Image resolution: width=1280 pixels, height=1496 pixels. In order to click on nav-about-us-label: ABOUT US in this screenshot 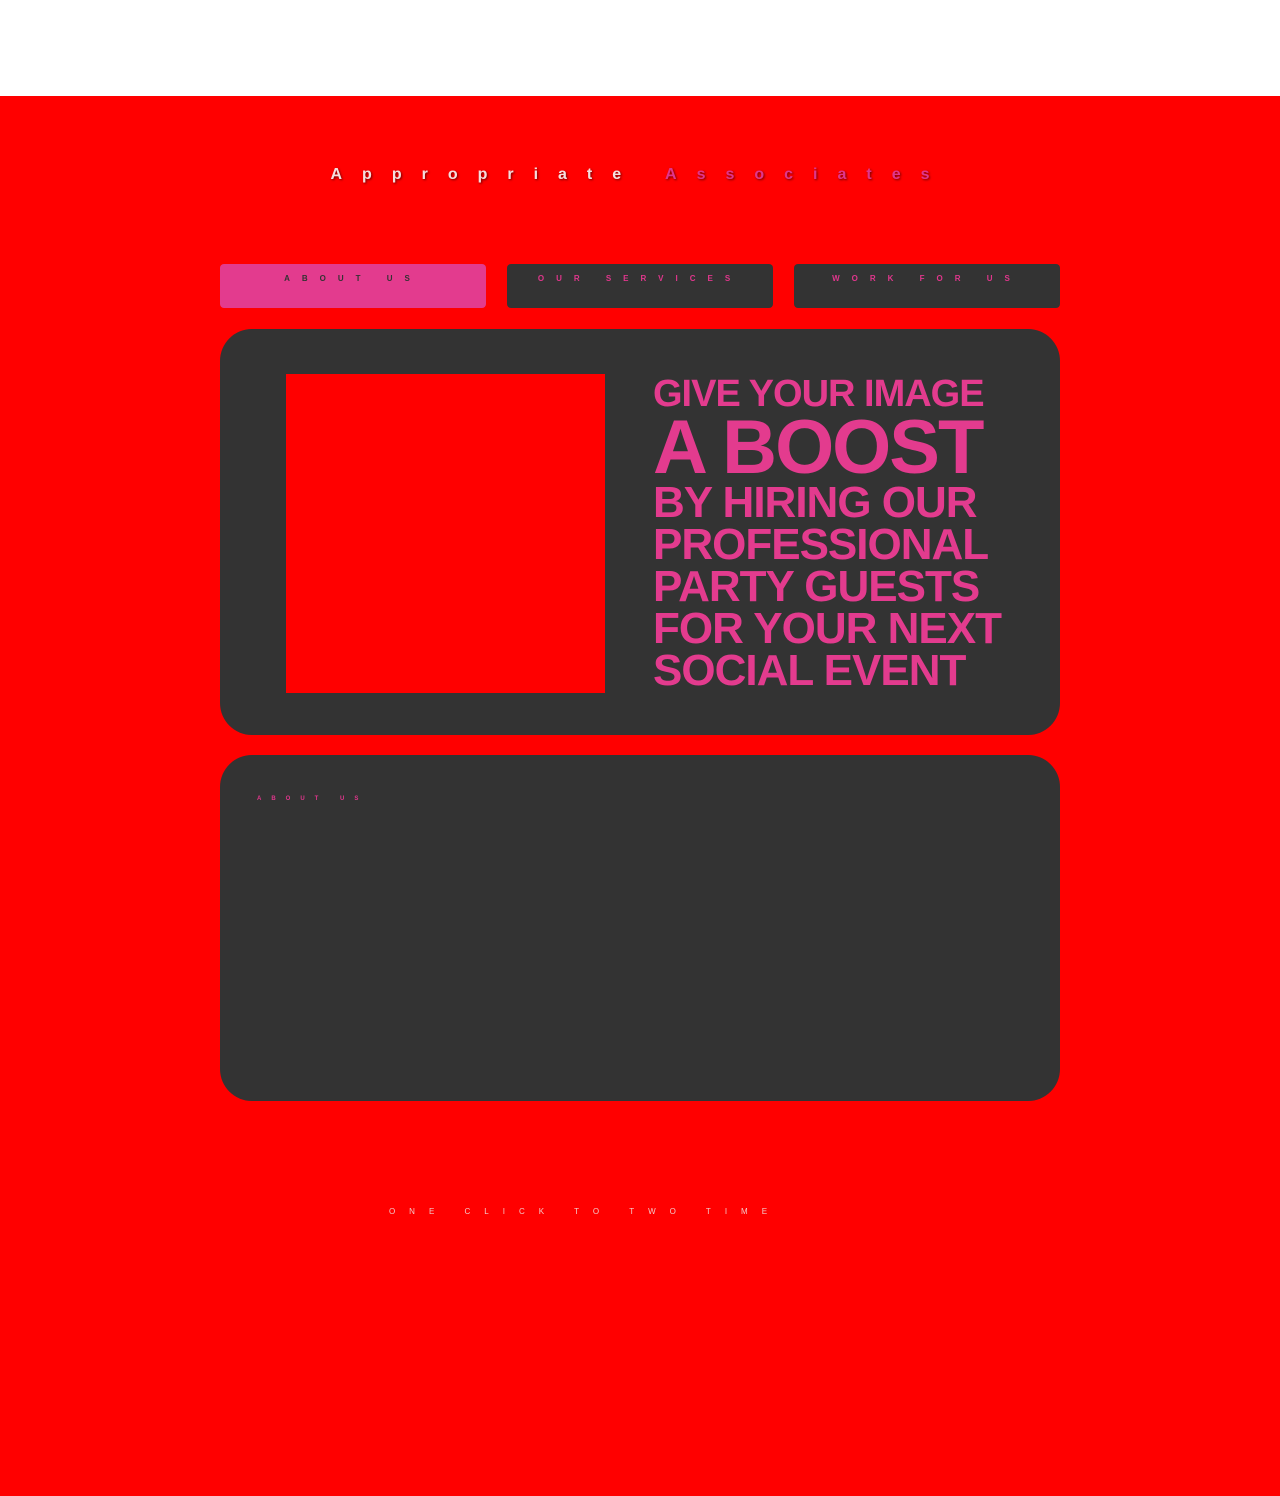, I will do `click(353, 278)`.